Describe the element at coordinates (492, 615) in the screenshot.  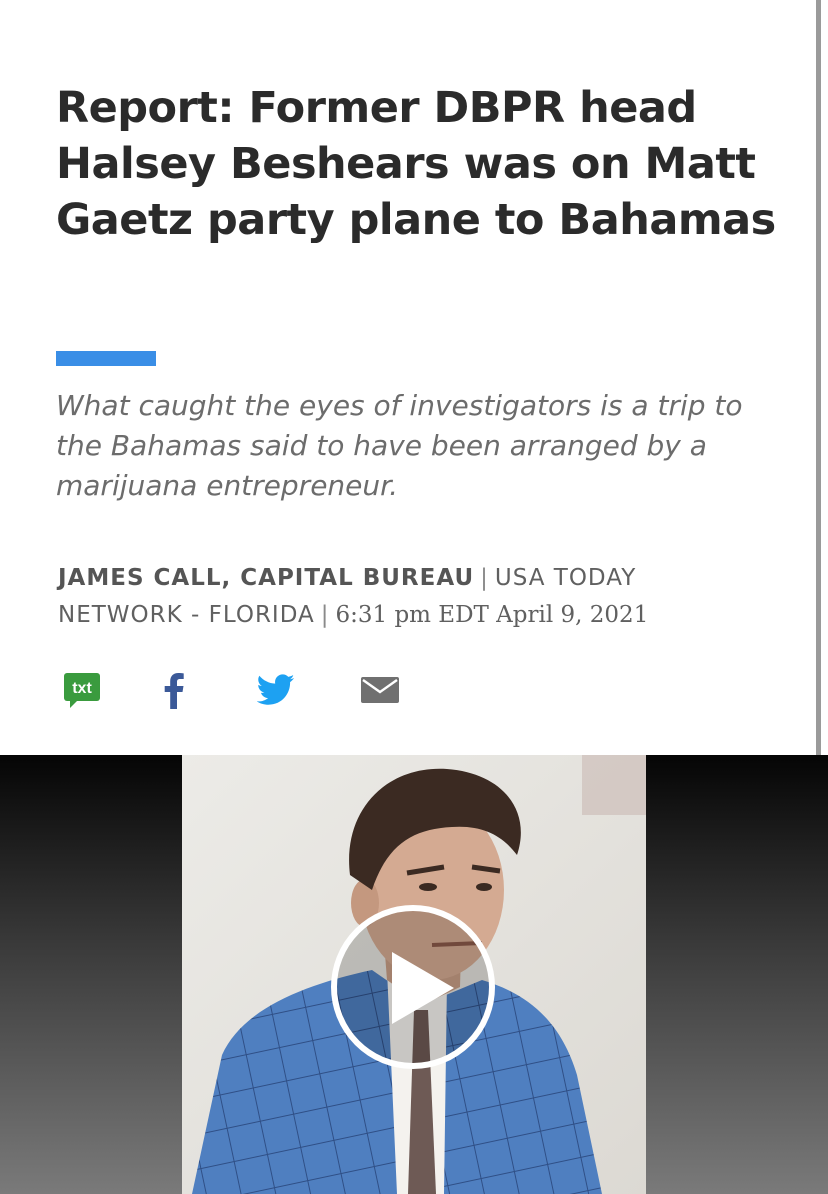
I see `byline-timestamp: 6:31 pm EDT April 9, 2021` at that location.